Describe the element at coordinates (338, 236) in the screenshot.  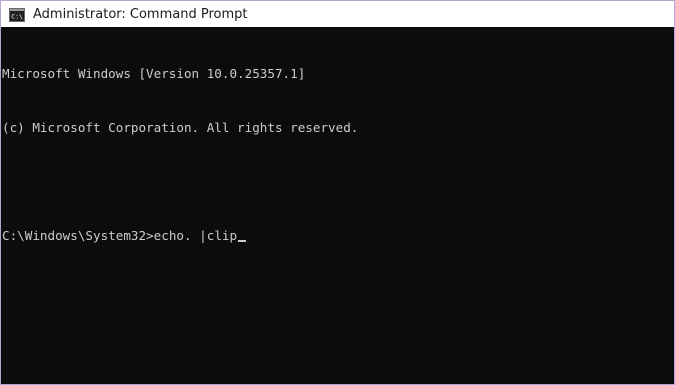
I see `command-line: C:\Windows\System32>echo. |clip` at that location.